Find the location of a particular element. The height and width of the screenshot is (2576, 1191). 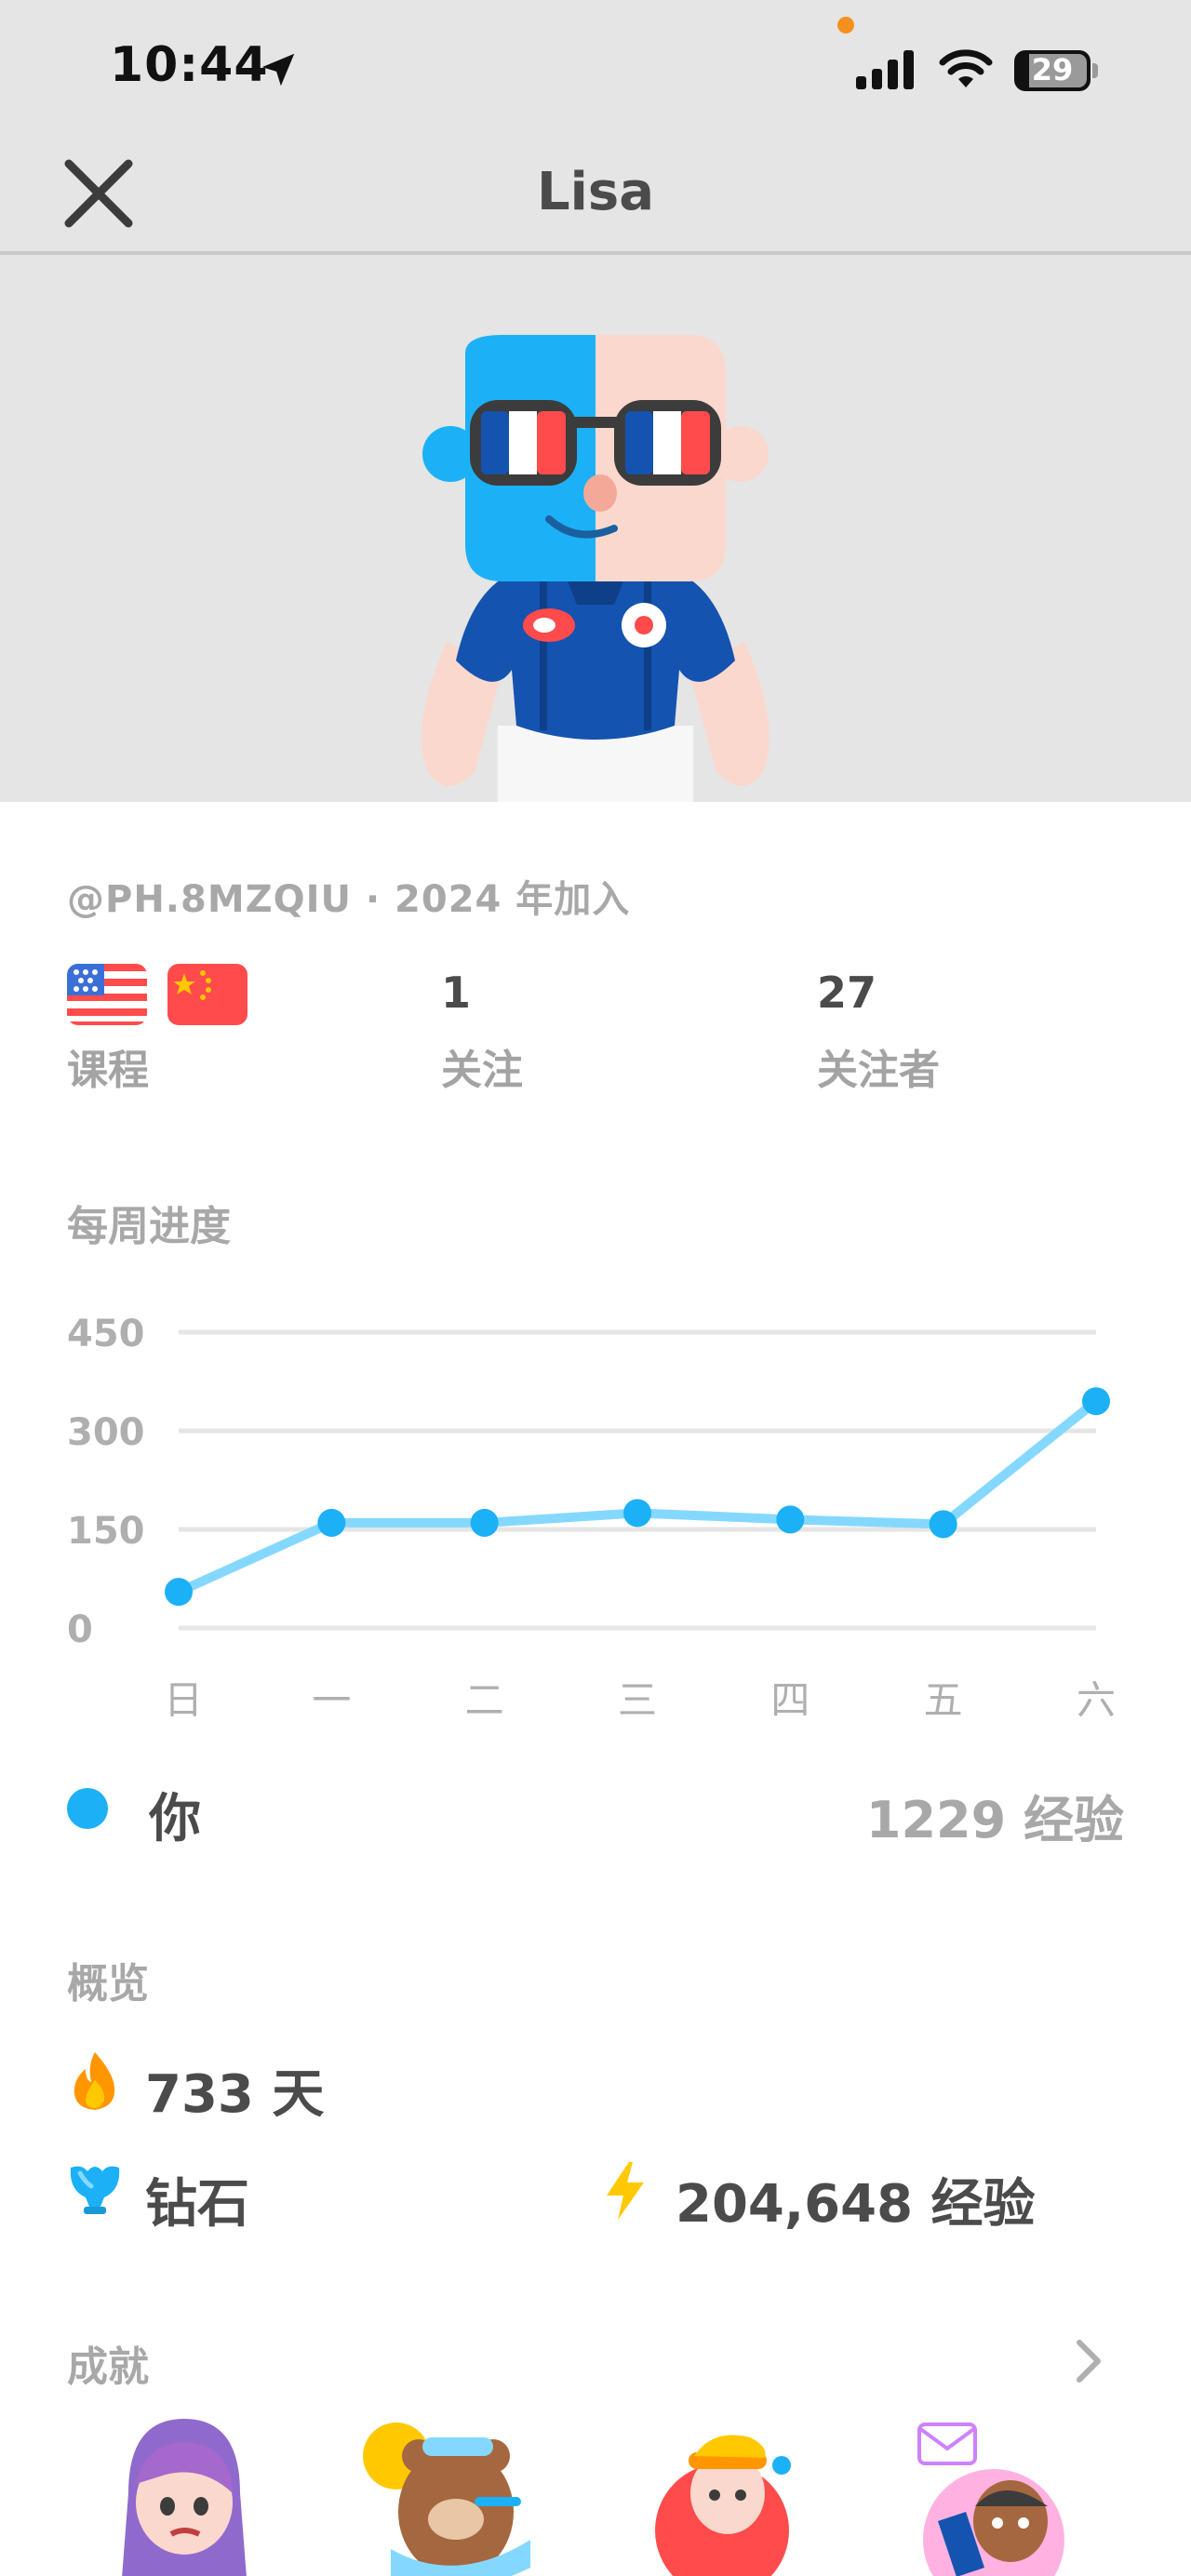

page-title: Lisa is located at coordinates (595, 192).